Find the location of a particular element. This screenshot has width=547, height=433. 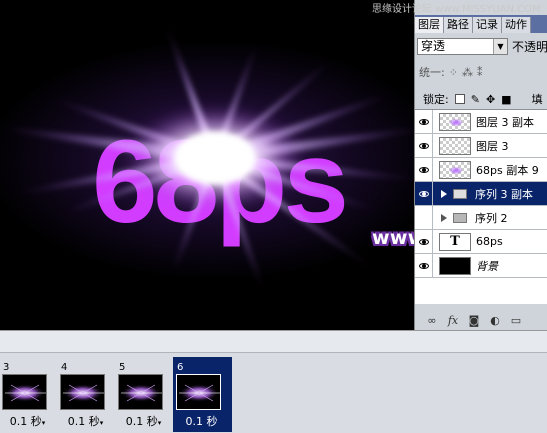

frame-delay: 0.1 秒 is located at coordinates (201, 421).